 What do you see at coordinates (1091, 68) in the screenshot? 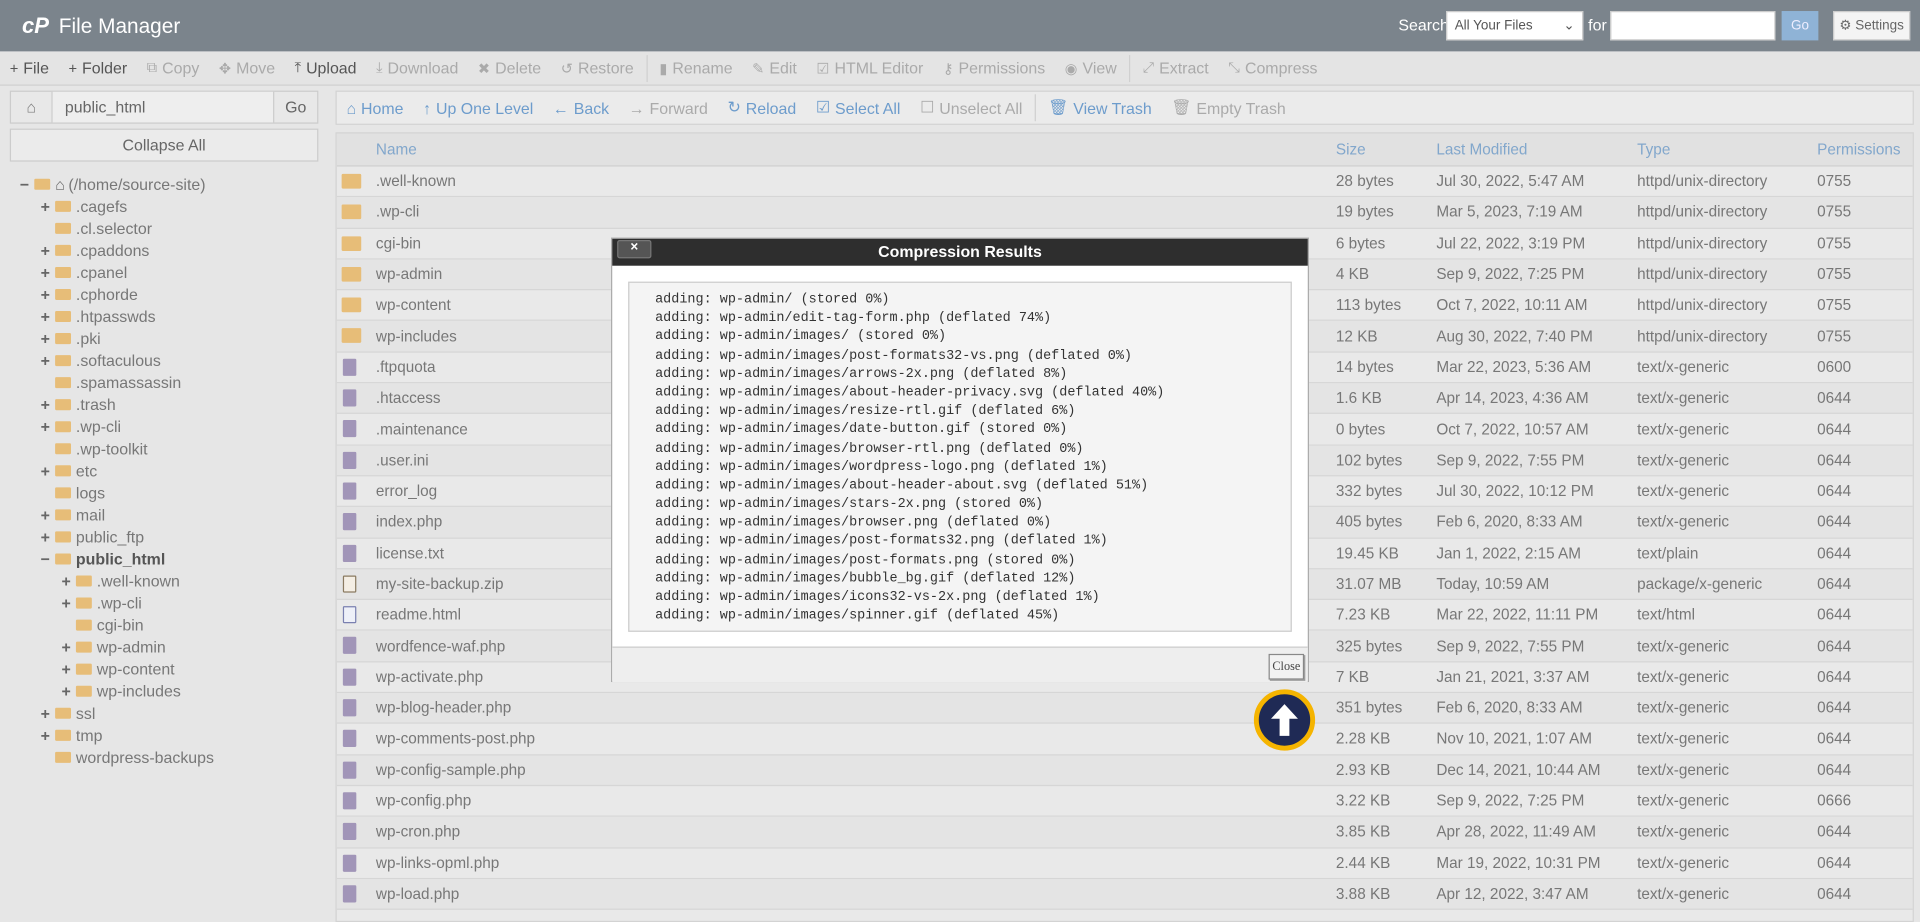
I see `toolbar-view-button: ◉ View` at bounding box center [1091, 68].